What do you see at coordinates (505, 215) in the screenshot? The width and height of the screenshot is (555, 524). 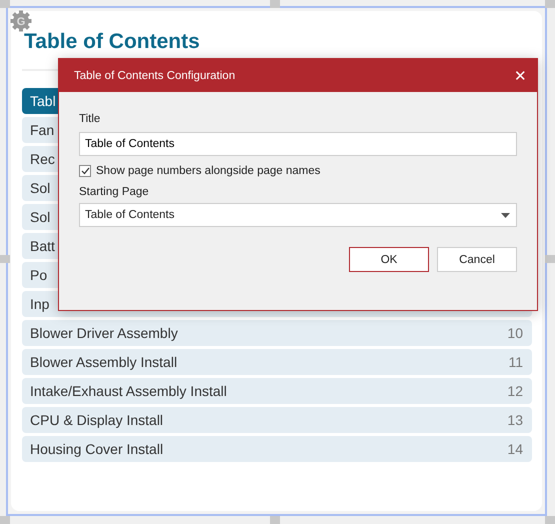 I see `dropdown-caret-icon` at bounding box center [505, 215].